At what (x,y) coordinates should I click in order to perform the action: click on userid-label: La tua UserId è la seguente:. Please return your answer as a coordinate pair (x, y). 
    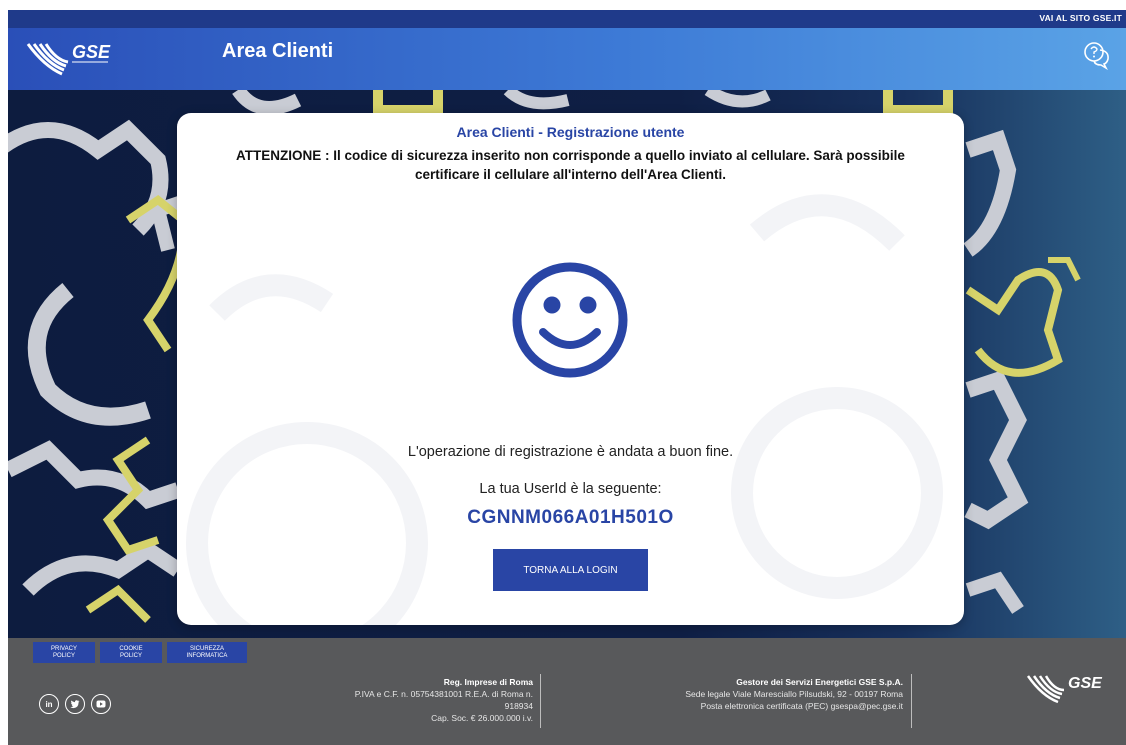
    Looking at the image, I should click on (570, 489).